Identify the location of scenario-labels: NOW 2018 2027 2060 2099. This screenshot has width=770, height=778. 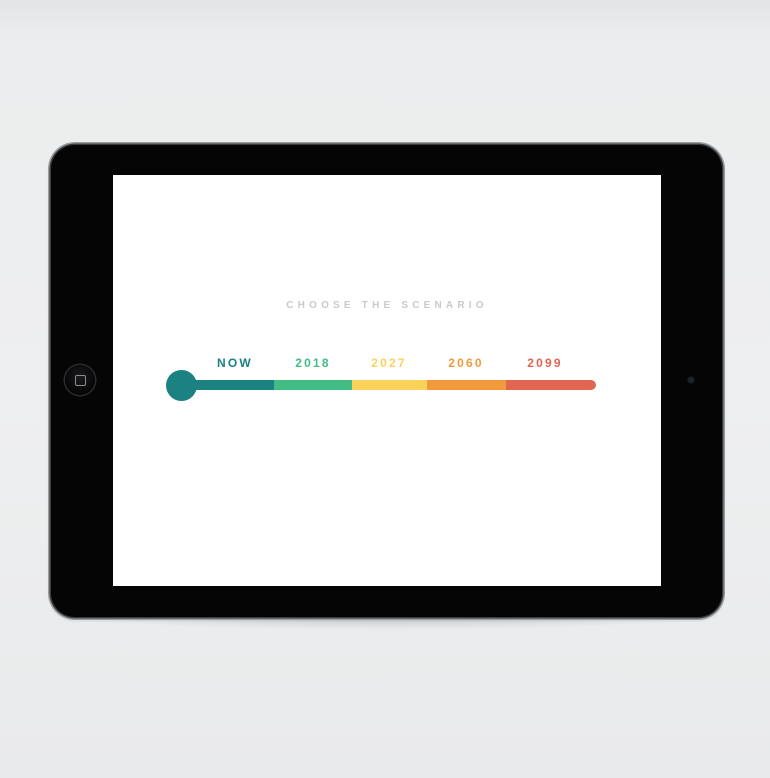
(387, 364).